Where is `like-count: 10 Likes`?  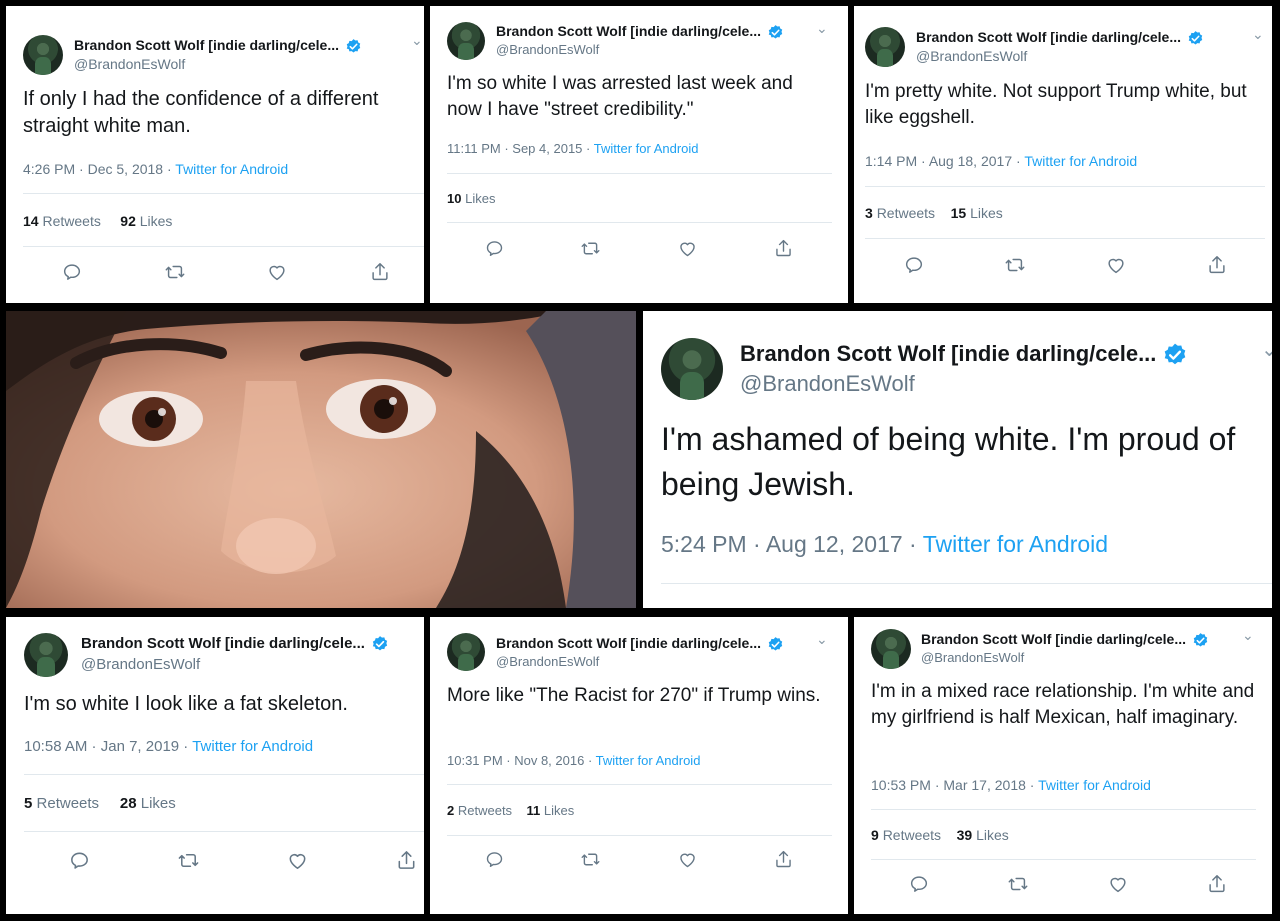 like-count: 10 Likes is located at coordinates (471, 198).